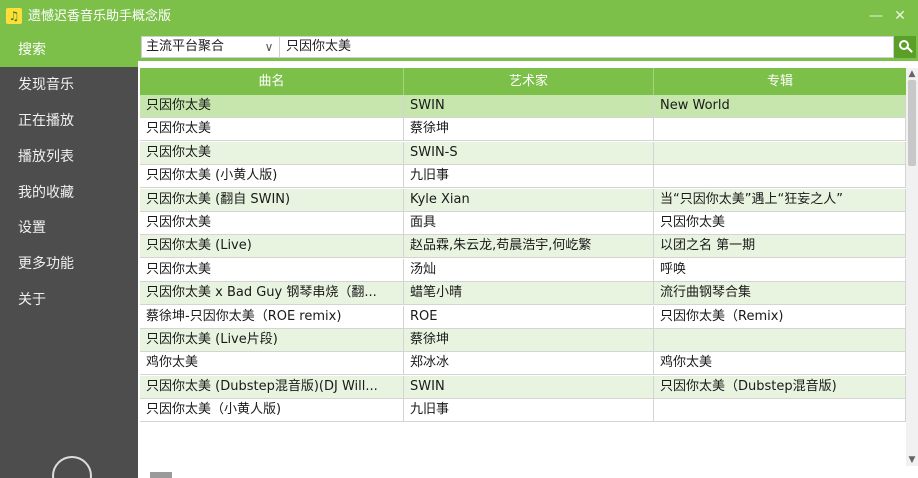 The image size is (918, 478). Describe the element at coordinates (529, 81) in the screenshot. I see `column-header-artist: 艺术家` at that location.